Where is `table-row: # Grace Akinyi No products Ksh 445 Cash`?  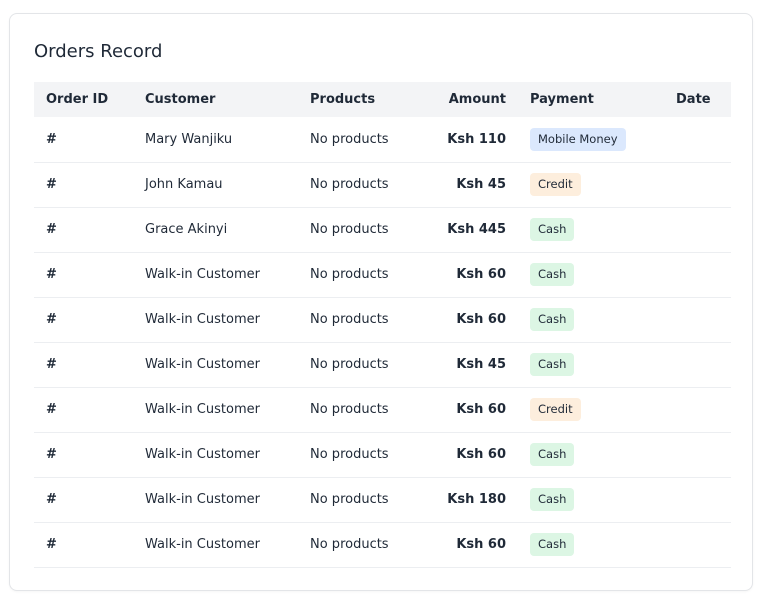
table-row: # Grace Akinyi No products Ksh 445 Cash is located at coordinates (382, 229).